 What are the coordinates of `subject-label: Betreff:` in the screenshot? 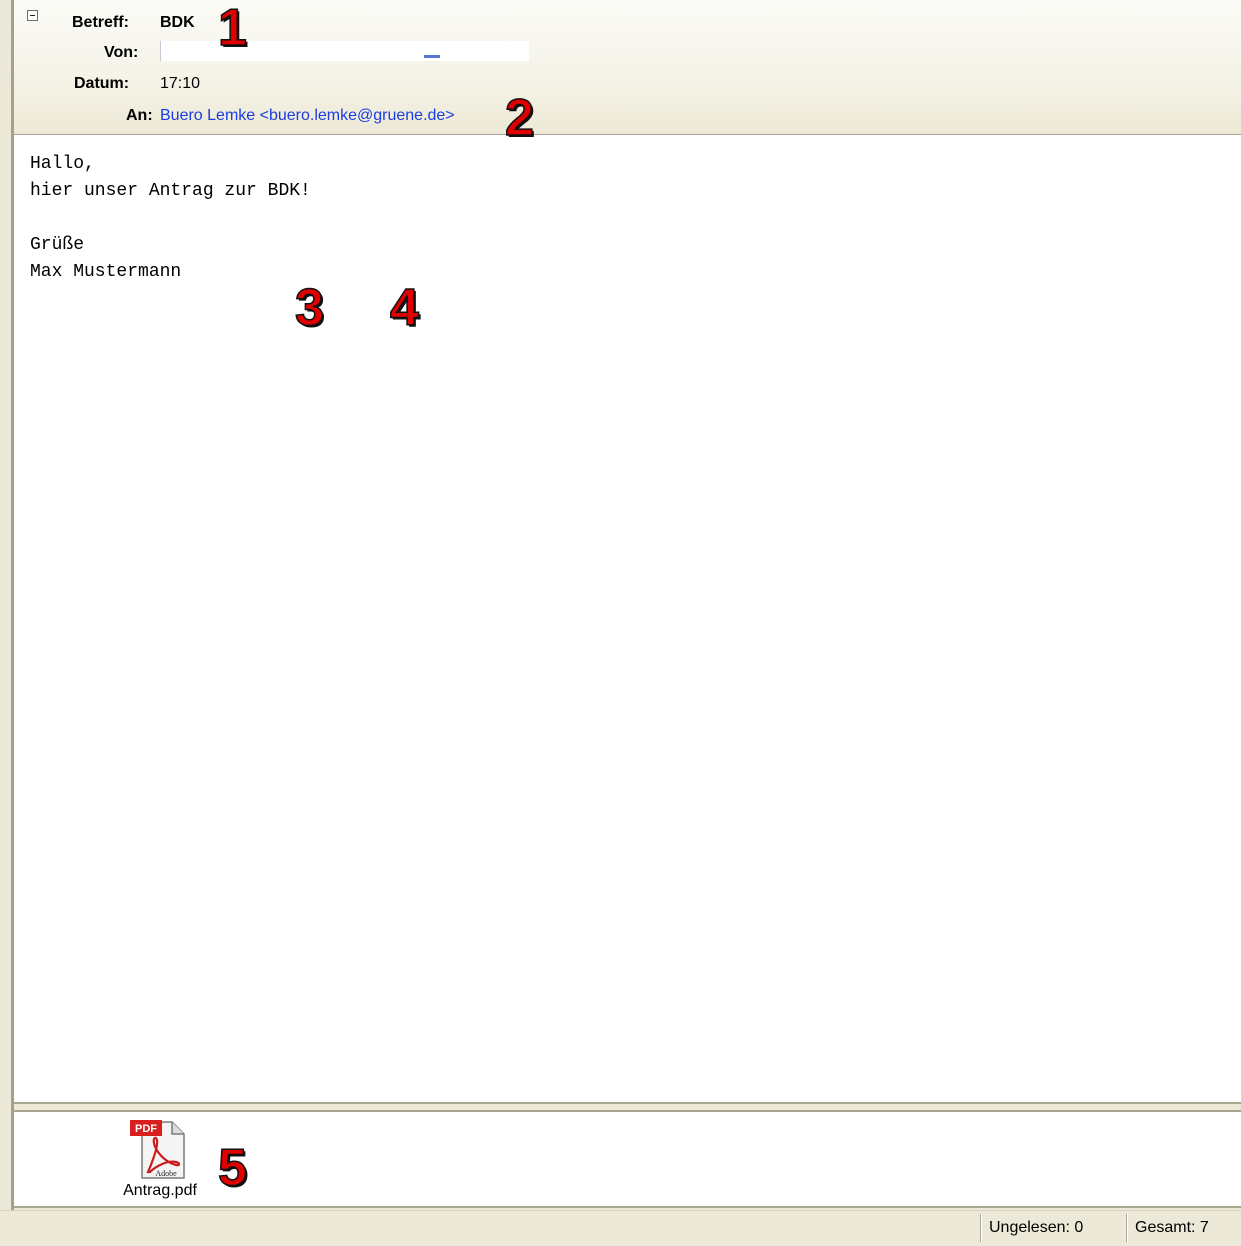 It's located at (100, 22).